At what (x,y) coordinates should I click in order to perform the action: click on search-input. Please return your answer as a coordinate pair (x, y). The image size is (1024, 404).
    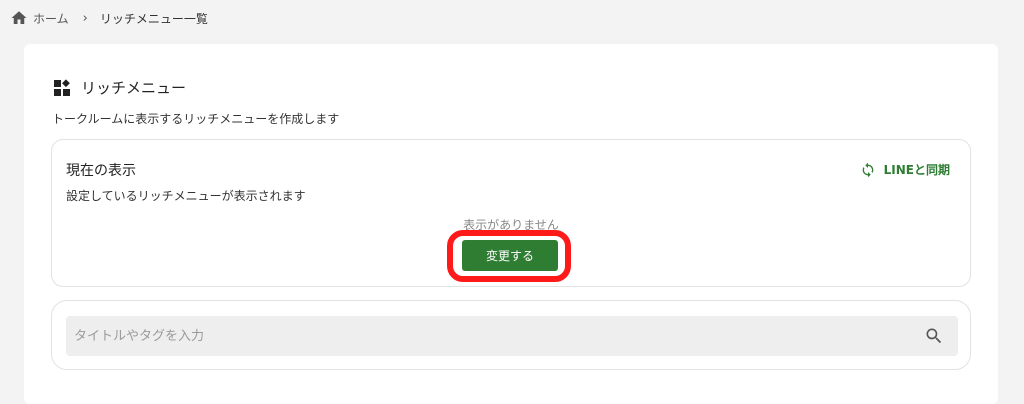
    Looking at the image, I should click on (495, 336).